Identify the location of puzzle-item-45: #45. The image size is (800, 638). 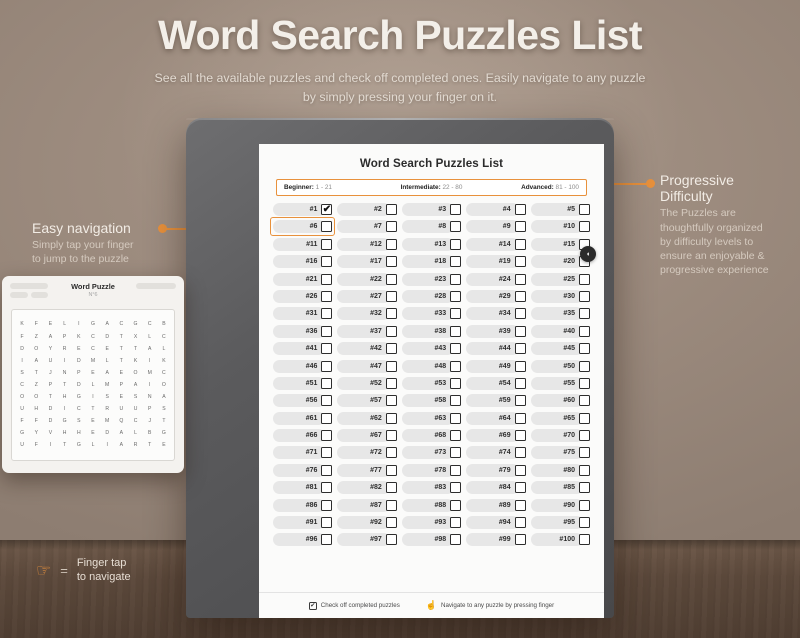
(560, 348).